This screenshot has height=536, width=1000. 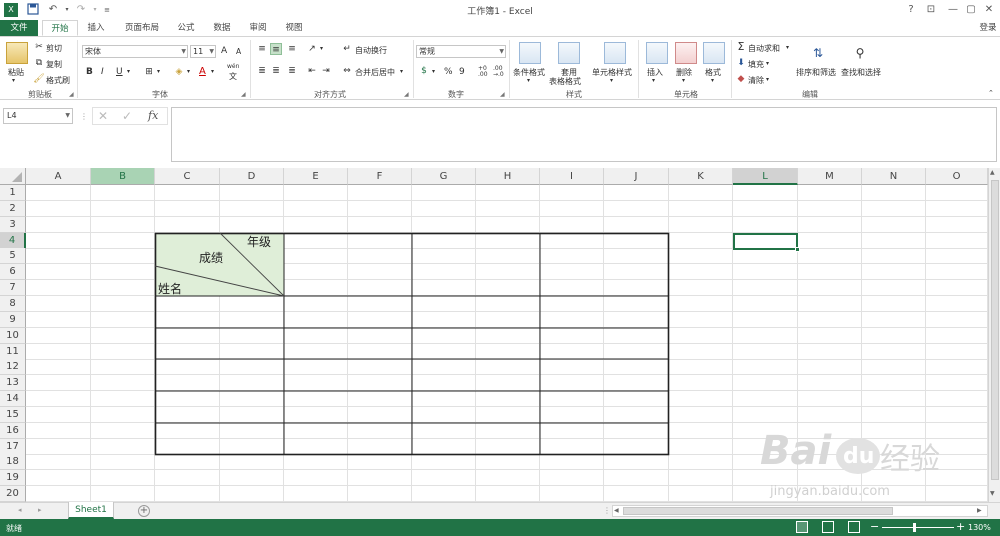 I want to click on align-left-icon: ≣, so click(x=262, y=71).